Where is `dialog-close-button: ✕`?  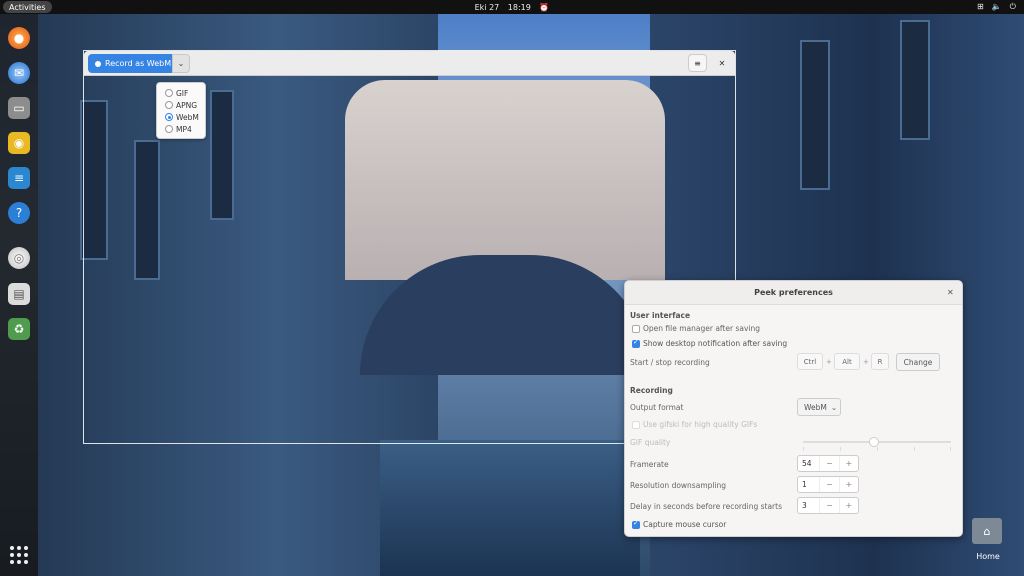 dialog-close-button: ✕ is located at coordinates (950, 292).